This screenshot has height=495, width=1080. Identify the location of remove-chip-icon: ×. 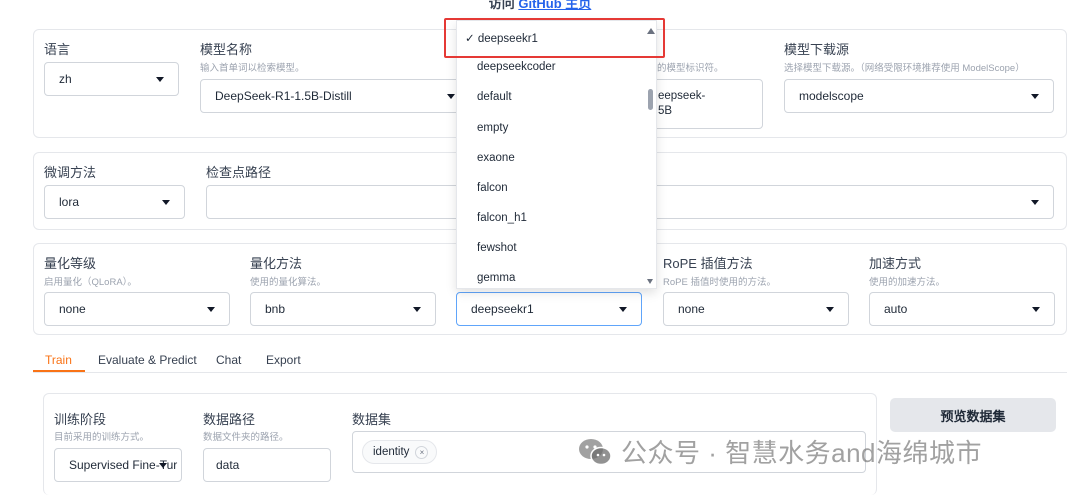
(422, 452).